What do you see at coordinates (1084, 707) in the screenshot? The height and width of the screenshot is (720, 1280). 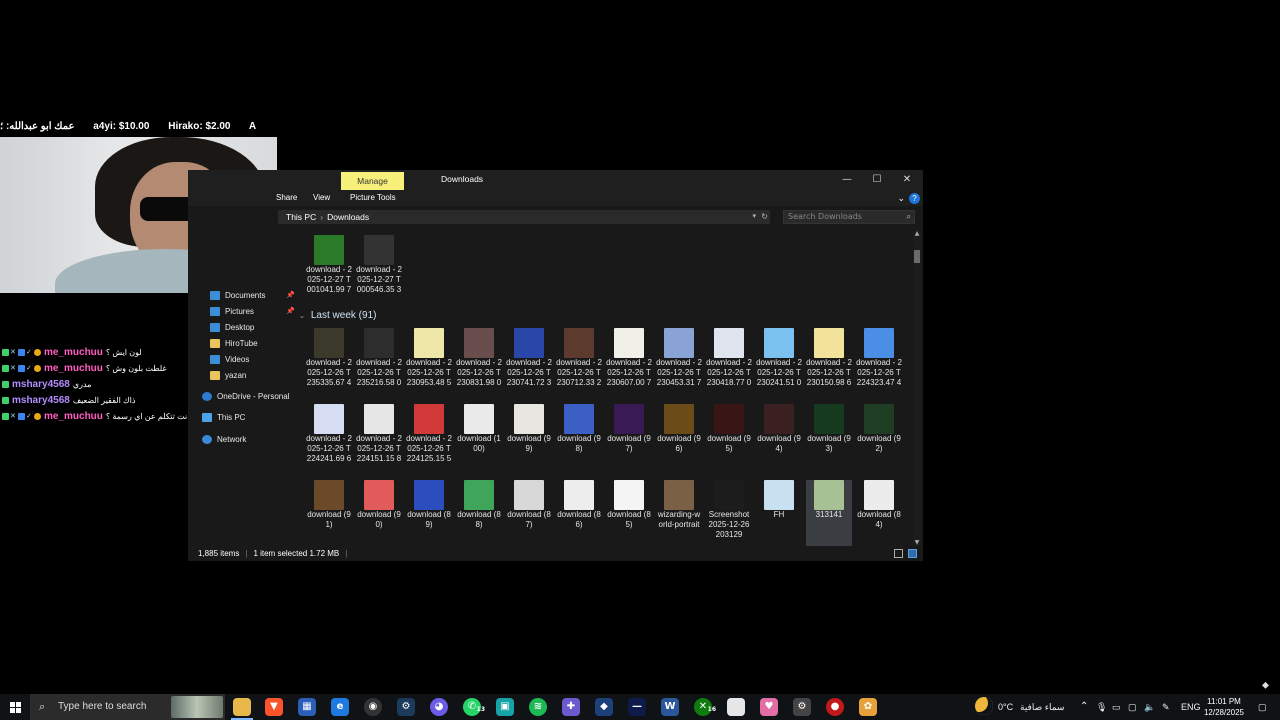 I see `tray-chevron-icon: ⌃` at bounding box center [1084, 707].